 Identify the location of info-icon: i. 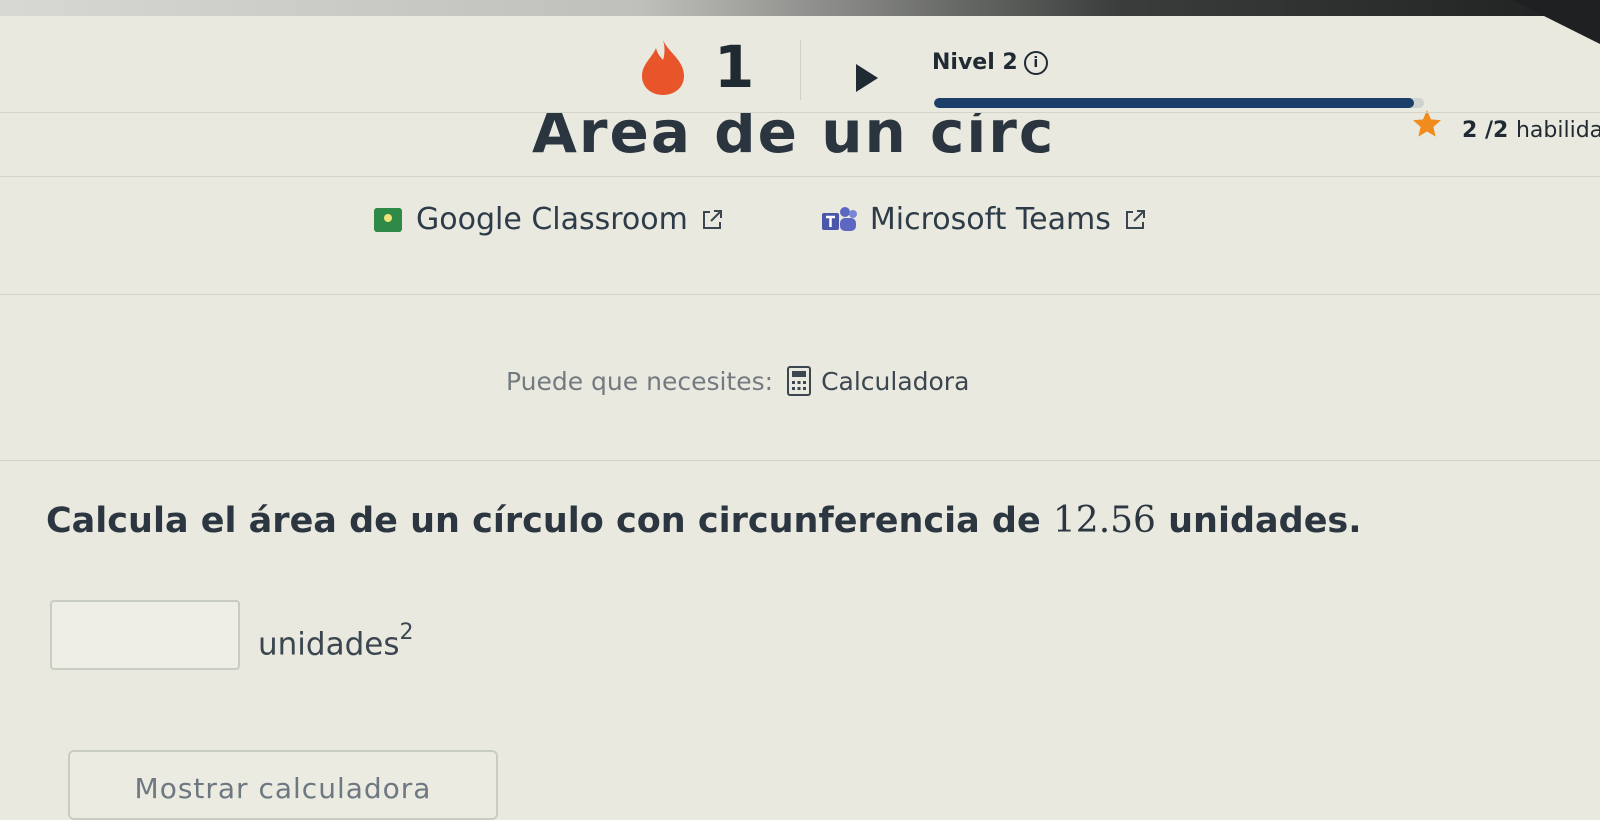
(1035, 62).